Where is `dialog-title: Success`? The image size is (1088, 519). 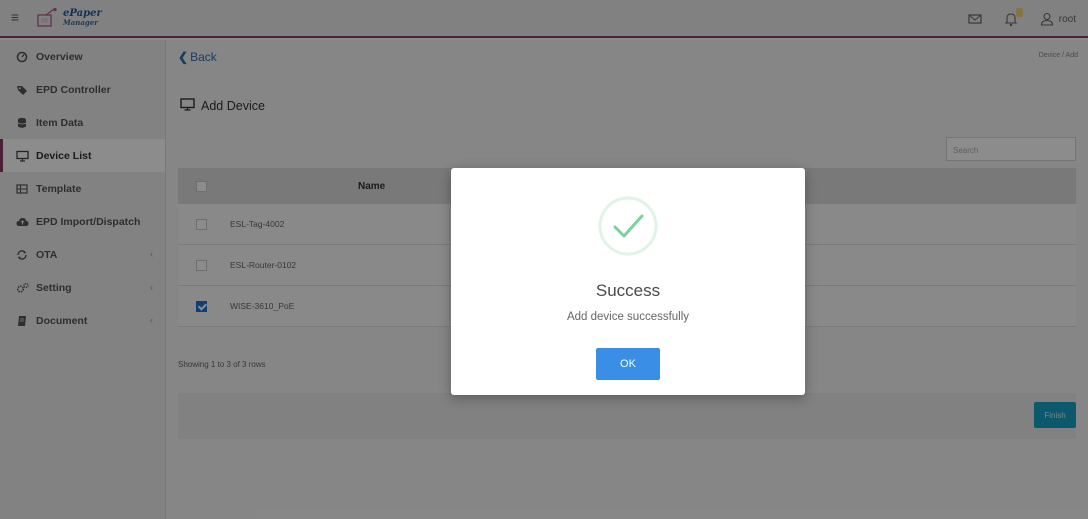 dialog-title: Success is located at coordinates (628, 290).